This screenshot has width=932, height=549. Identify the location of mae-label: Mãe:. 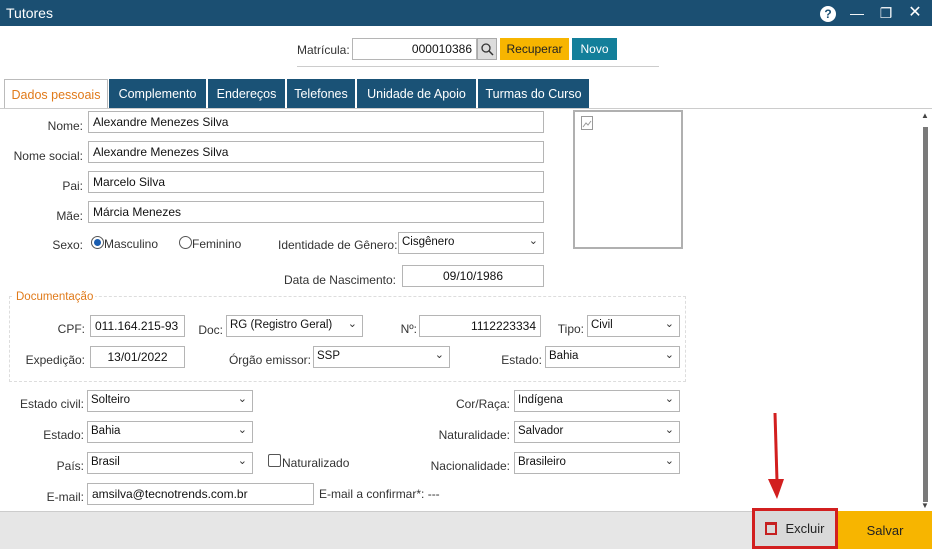
(69, 216).